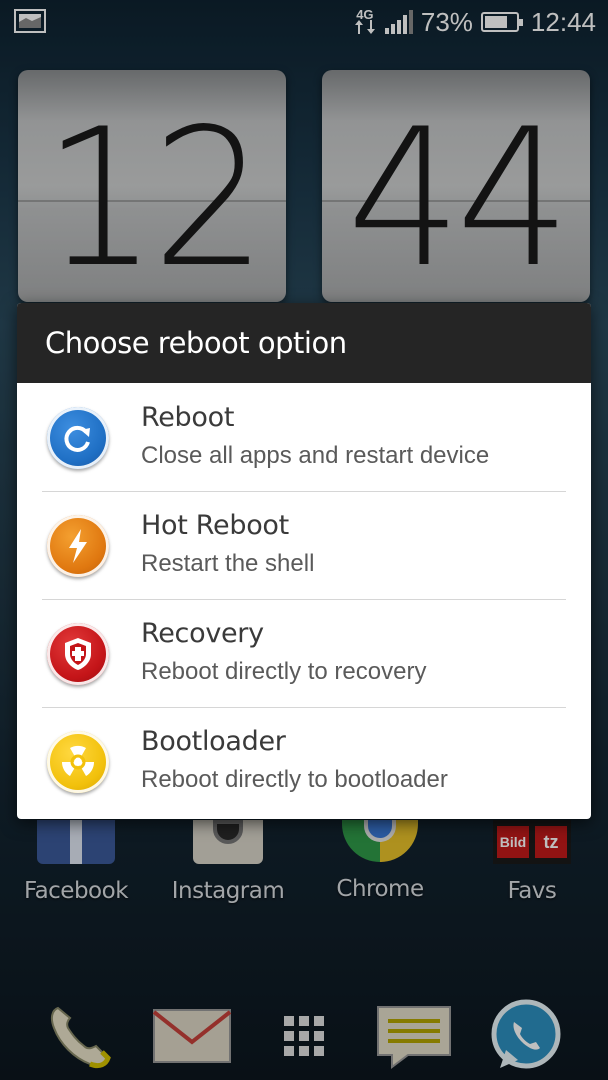 This screenshot has height=1080, width=608. What do you see at coordinates (304, 545) in the screenshot?
I see `option-hot-reboot: Hot Reboot Restart the shell` at bounding box center [304, 545].